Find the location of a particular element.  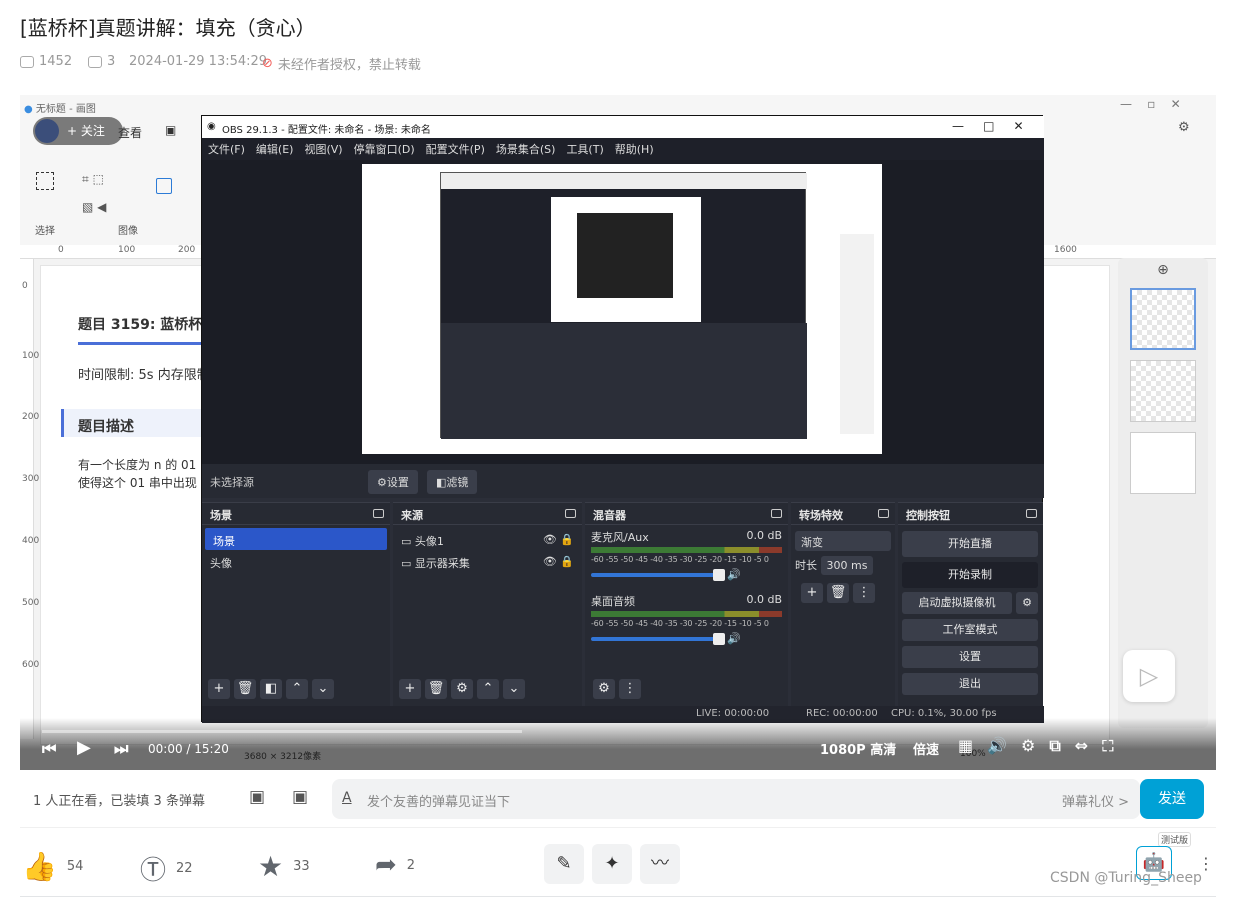

image-resize-icon is located at coordinates (164, 186).